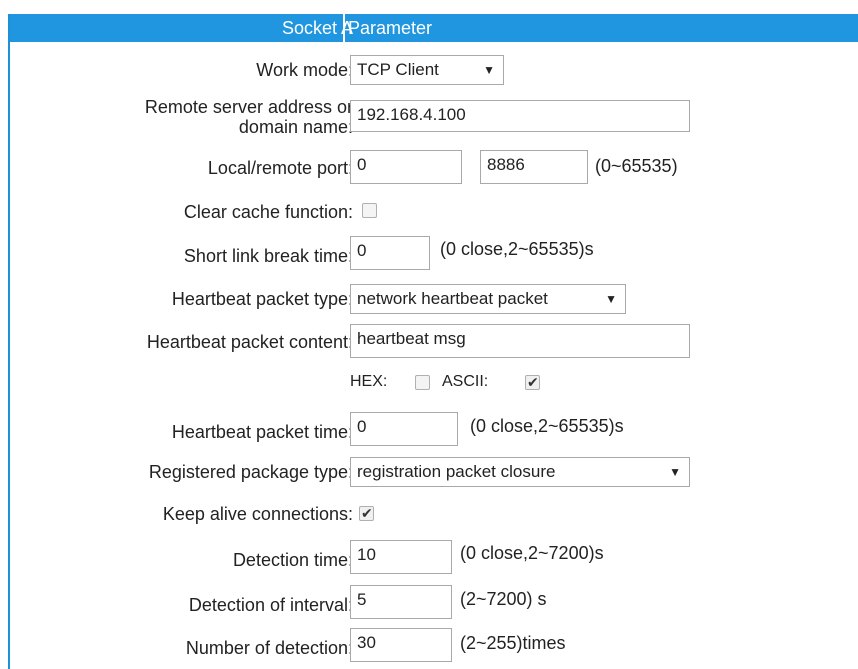 Image resolution: width=858 pixels, height=669 pixels. I want to click on work-mode-select: TCP Client ▼, so click(427, 70).